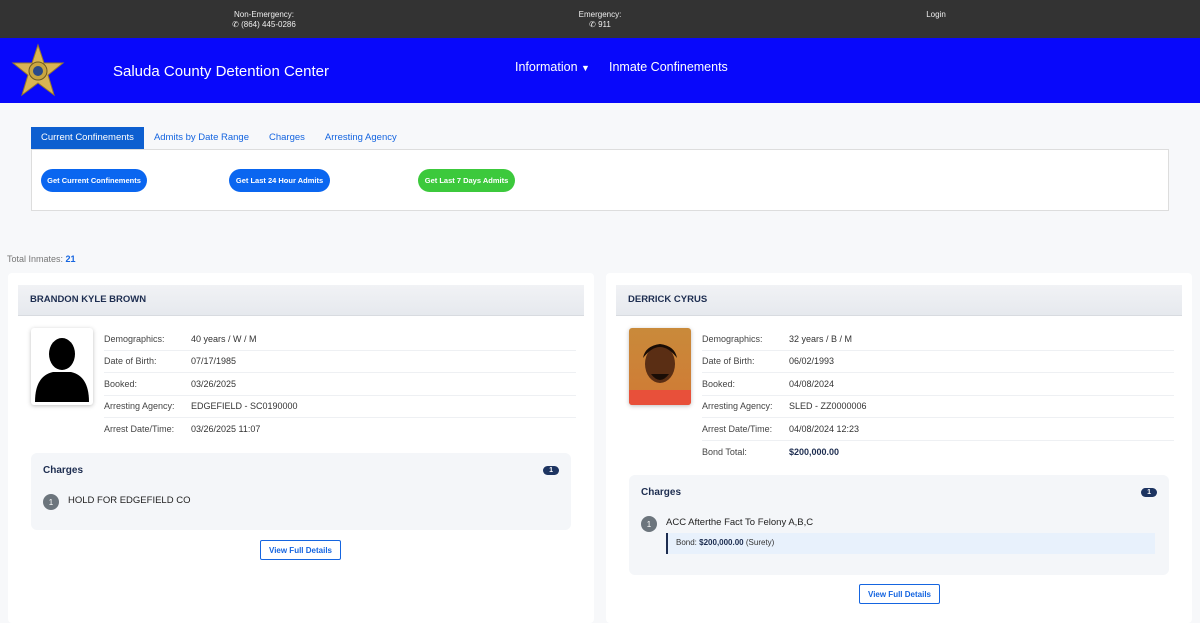 This screenshot has height=623, width=1200. Describe the element at coordinates (226, 429) in the screenshot. I see `field-value: 03/26/2025 11:07` at that location.